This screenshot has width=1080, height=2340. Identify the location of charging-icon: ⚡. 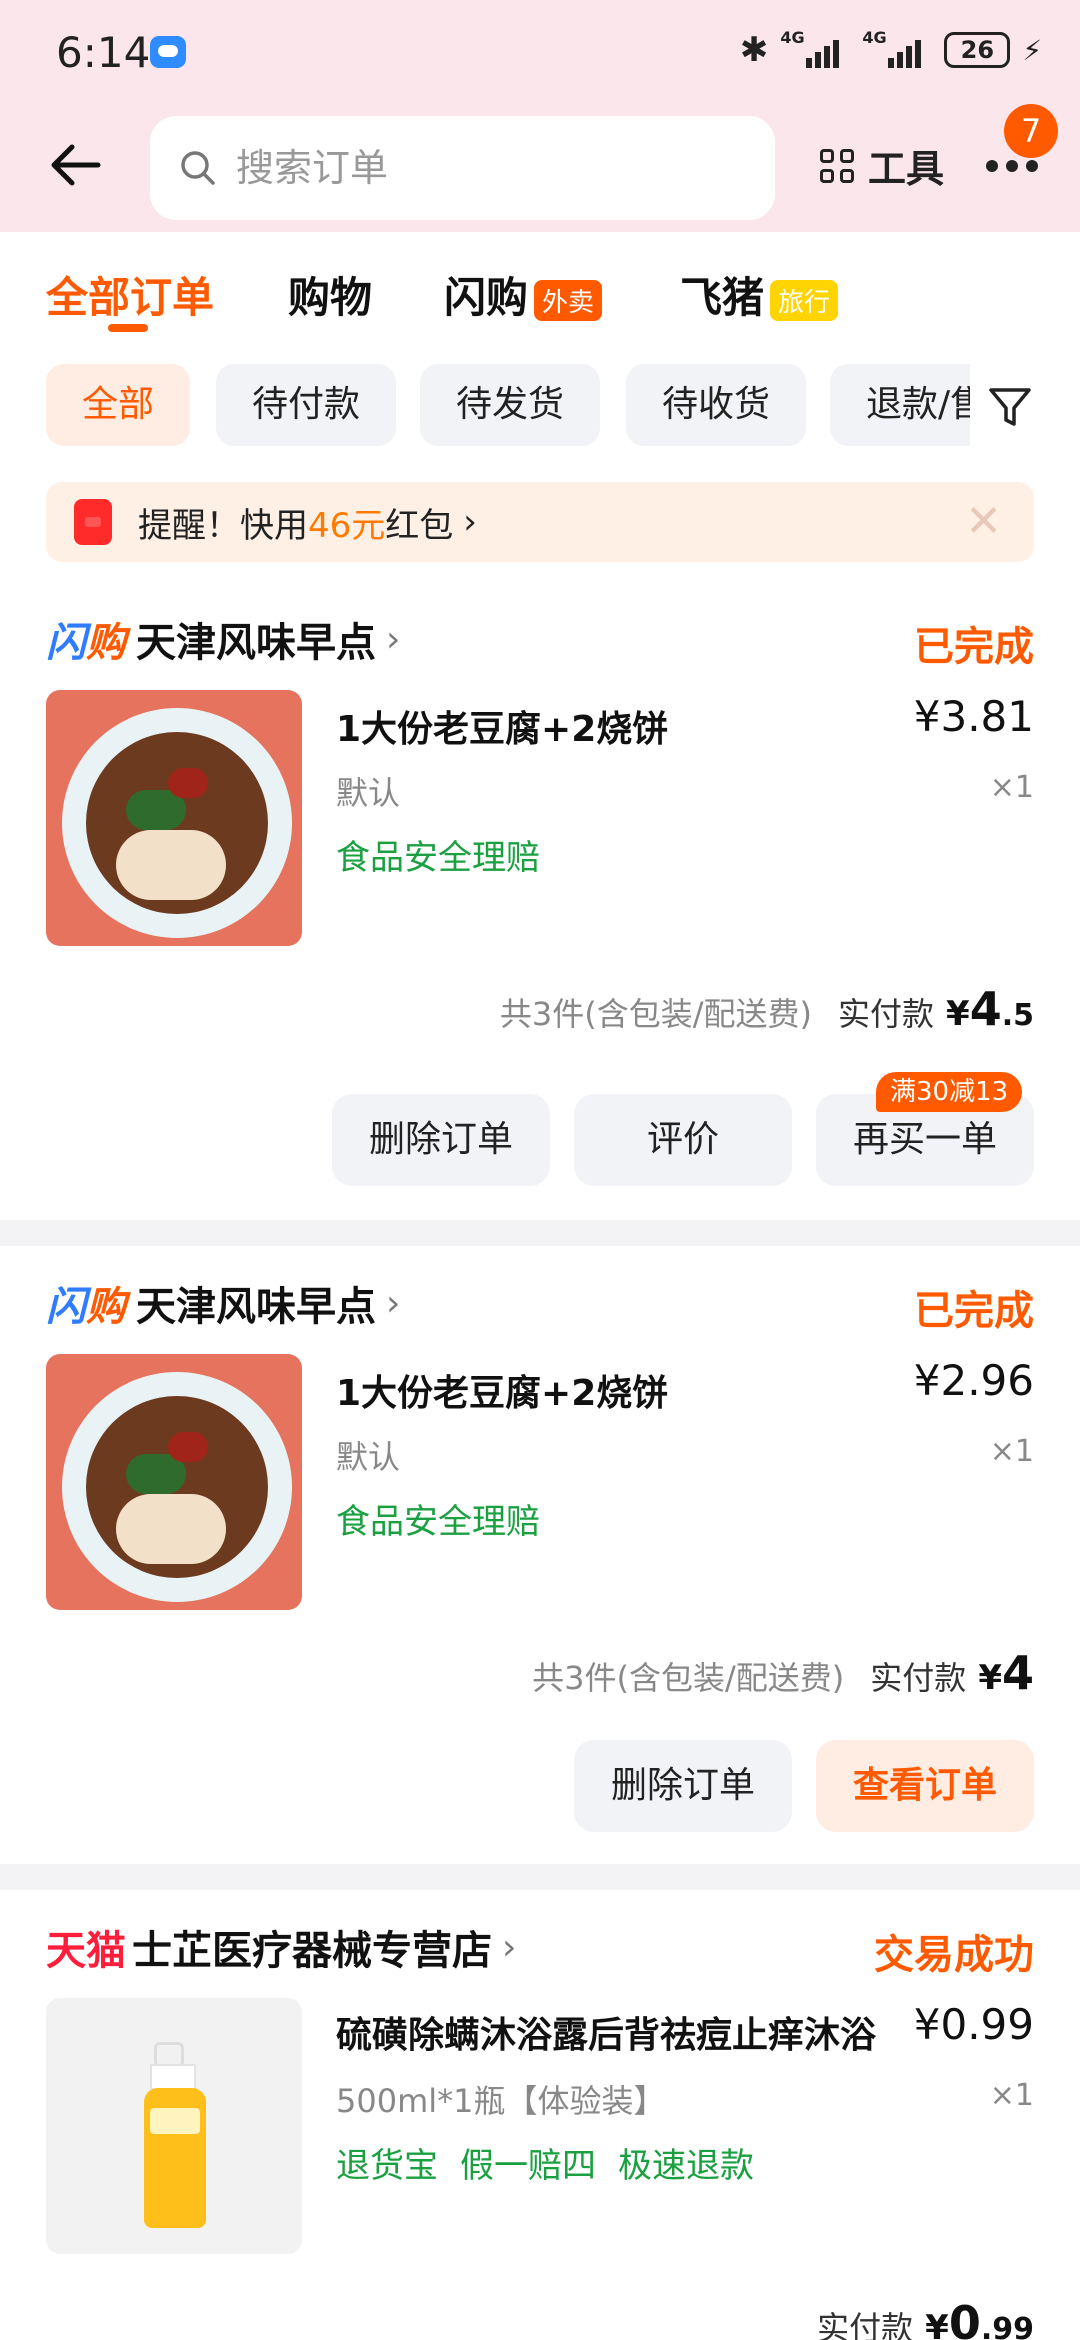
(1032, 50).